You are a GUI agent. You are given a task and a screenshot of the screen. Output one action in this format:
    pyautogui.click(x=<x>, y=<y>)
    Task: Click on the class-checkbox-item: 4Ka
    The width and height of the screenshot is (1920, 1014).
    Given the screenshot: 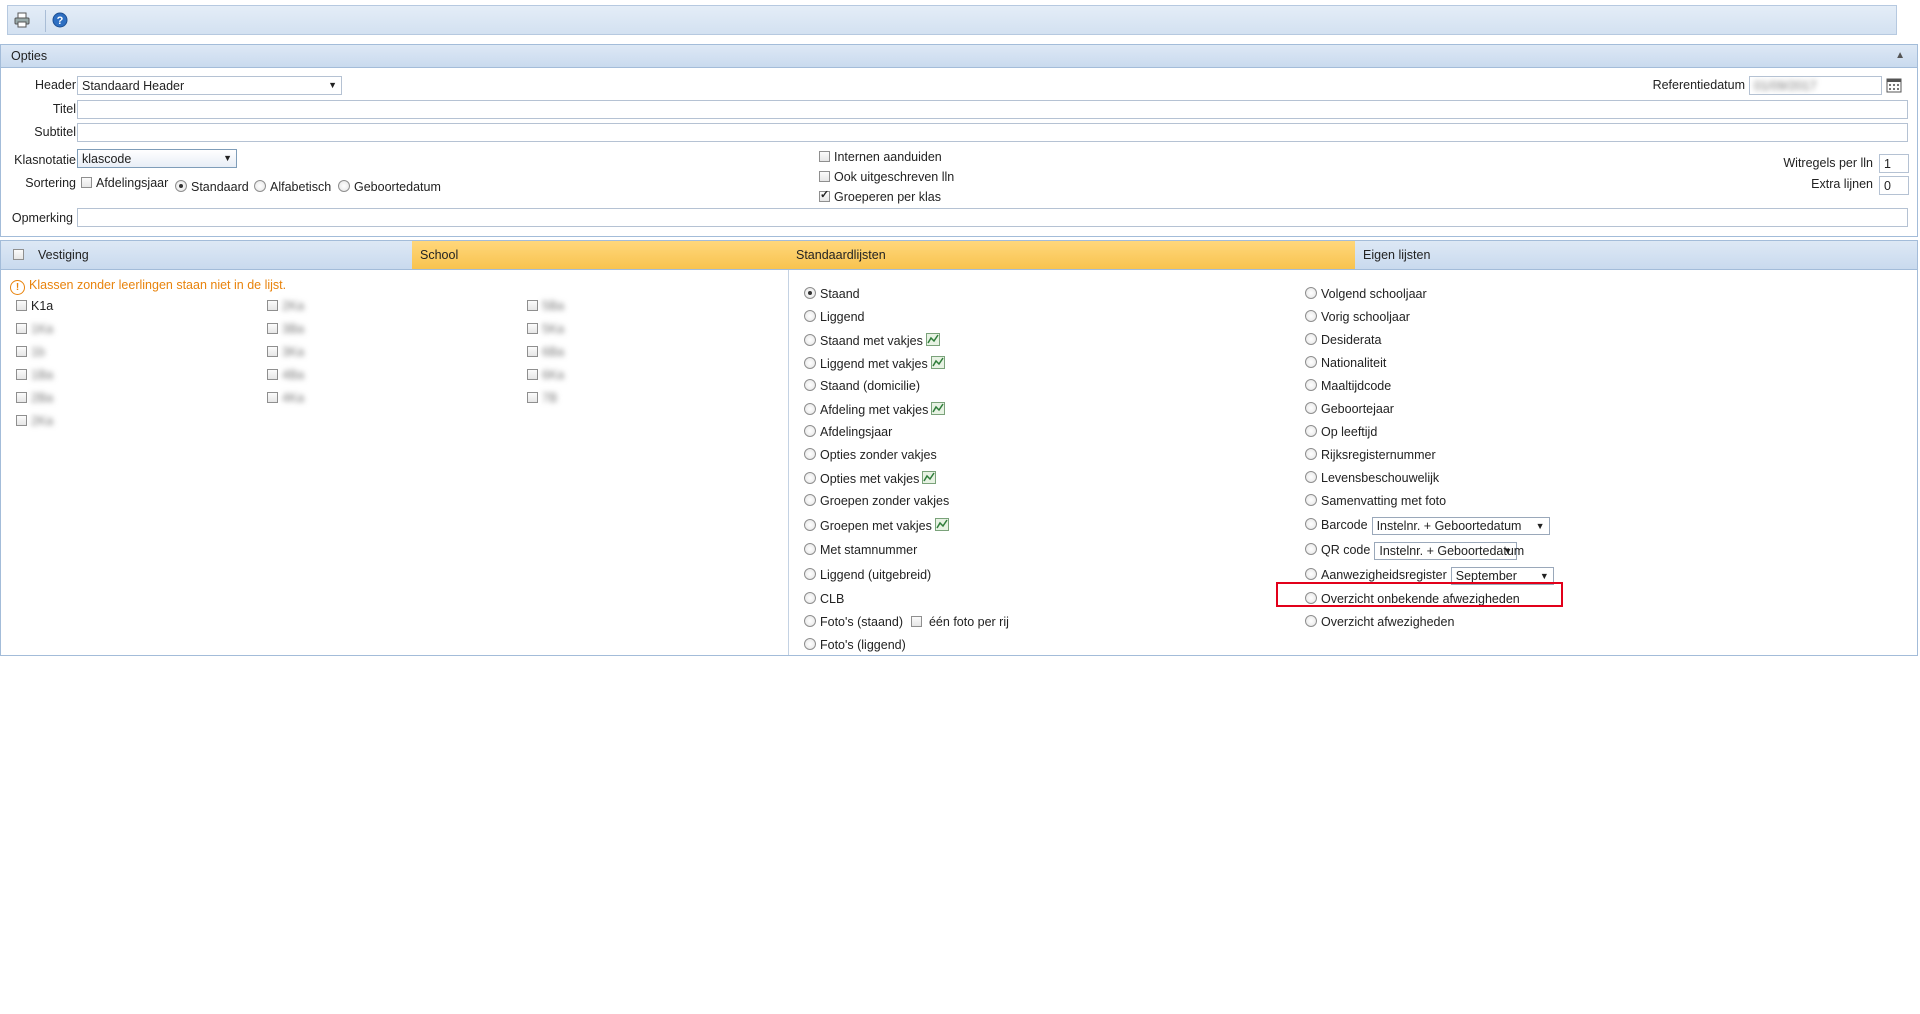 What is the action you would take?
    pyautogui.click(x=285, y=398)
    